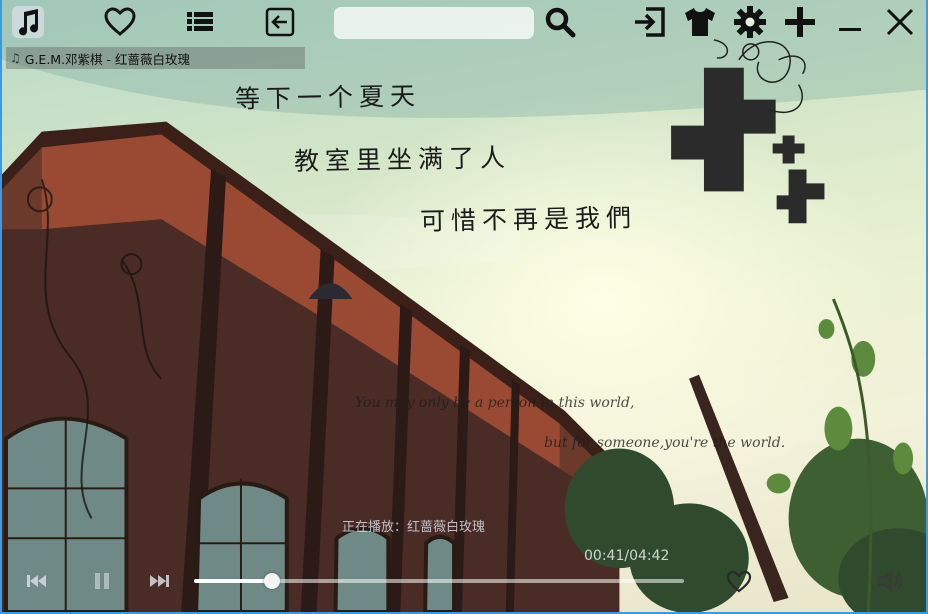 This screenshot has height=614, width=928. What do you see at coordinates (402, 159) in the screenshot?
I see `lyric-line-2: 教室里坐满了人` at bounding box center [402, 159].